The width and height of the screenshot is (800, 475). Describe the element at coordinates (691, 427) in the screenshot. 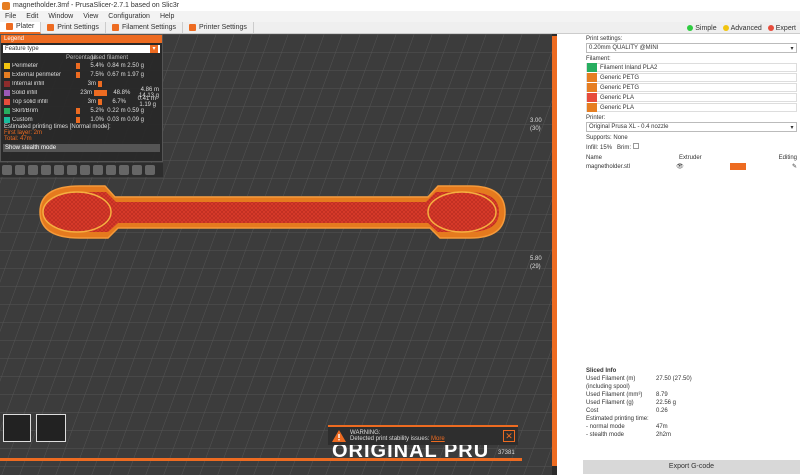

I see `sliced-info-row: - normal mode 47m` at that location.